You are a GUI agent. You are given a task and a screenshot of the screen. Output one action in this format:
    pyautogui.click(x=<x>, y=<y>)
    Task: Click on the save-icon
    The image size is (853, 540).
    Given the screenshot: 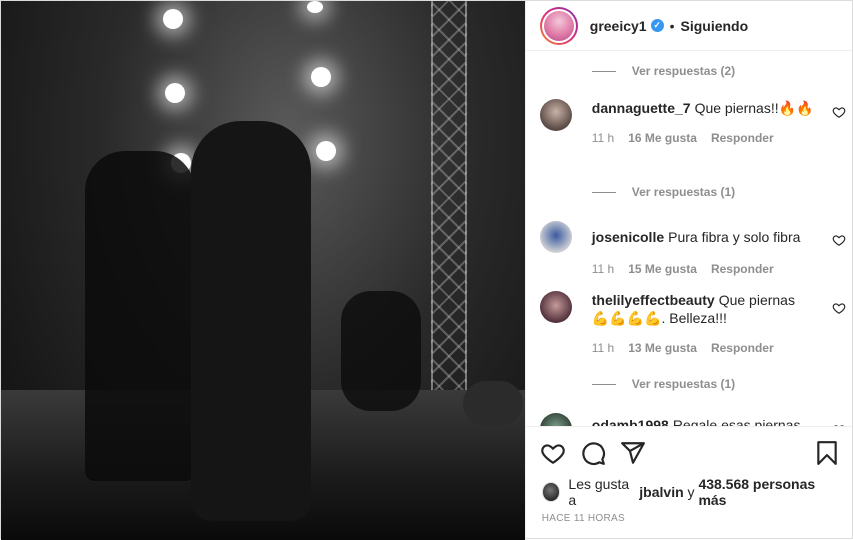 What is the action you would take?
    pyautogui.click(x=827, y=453)
    